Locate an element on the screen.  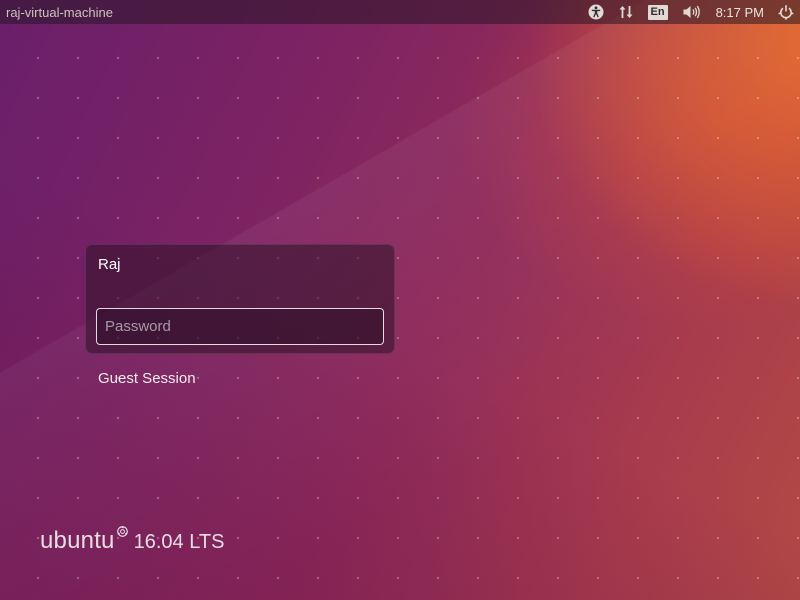
power-gear-icon is located at coordinates (786, 12).